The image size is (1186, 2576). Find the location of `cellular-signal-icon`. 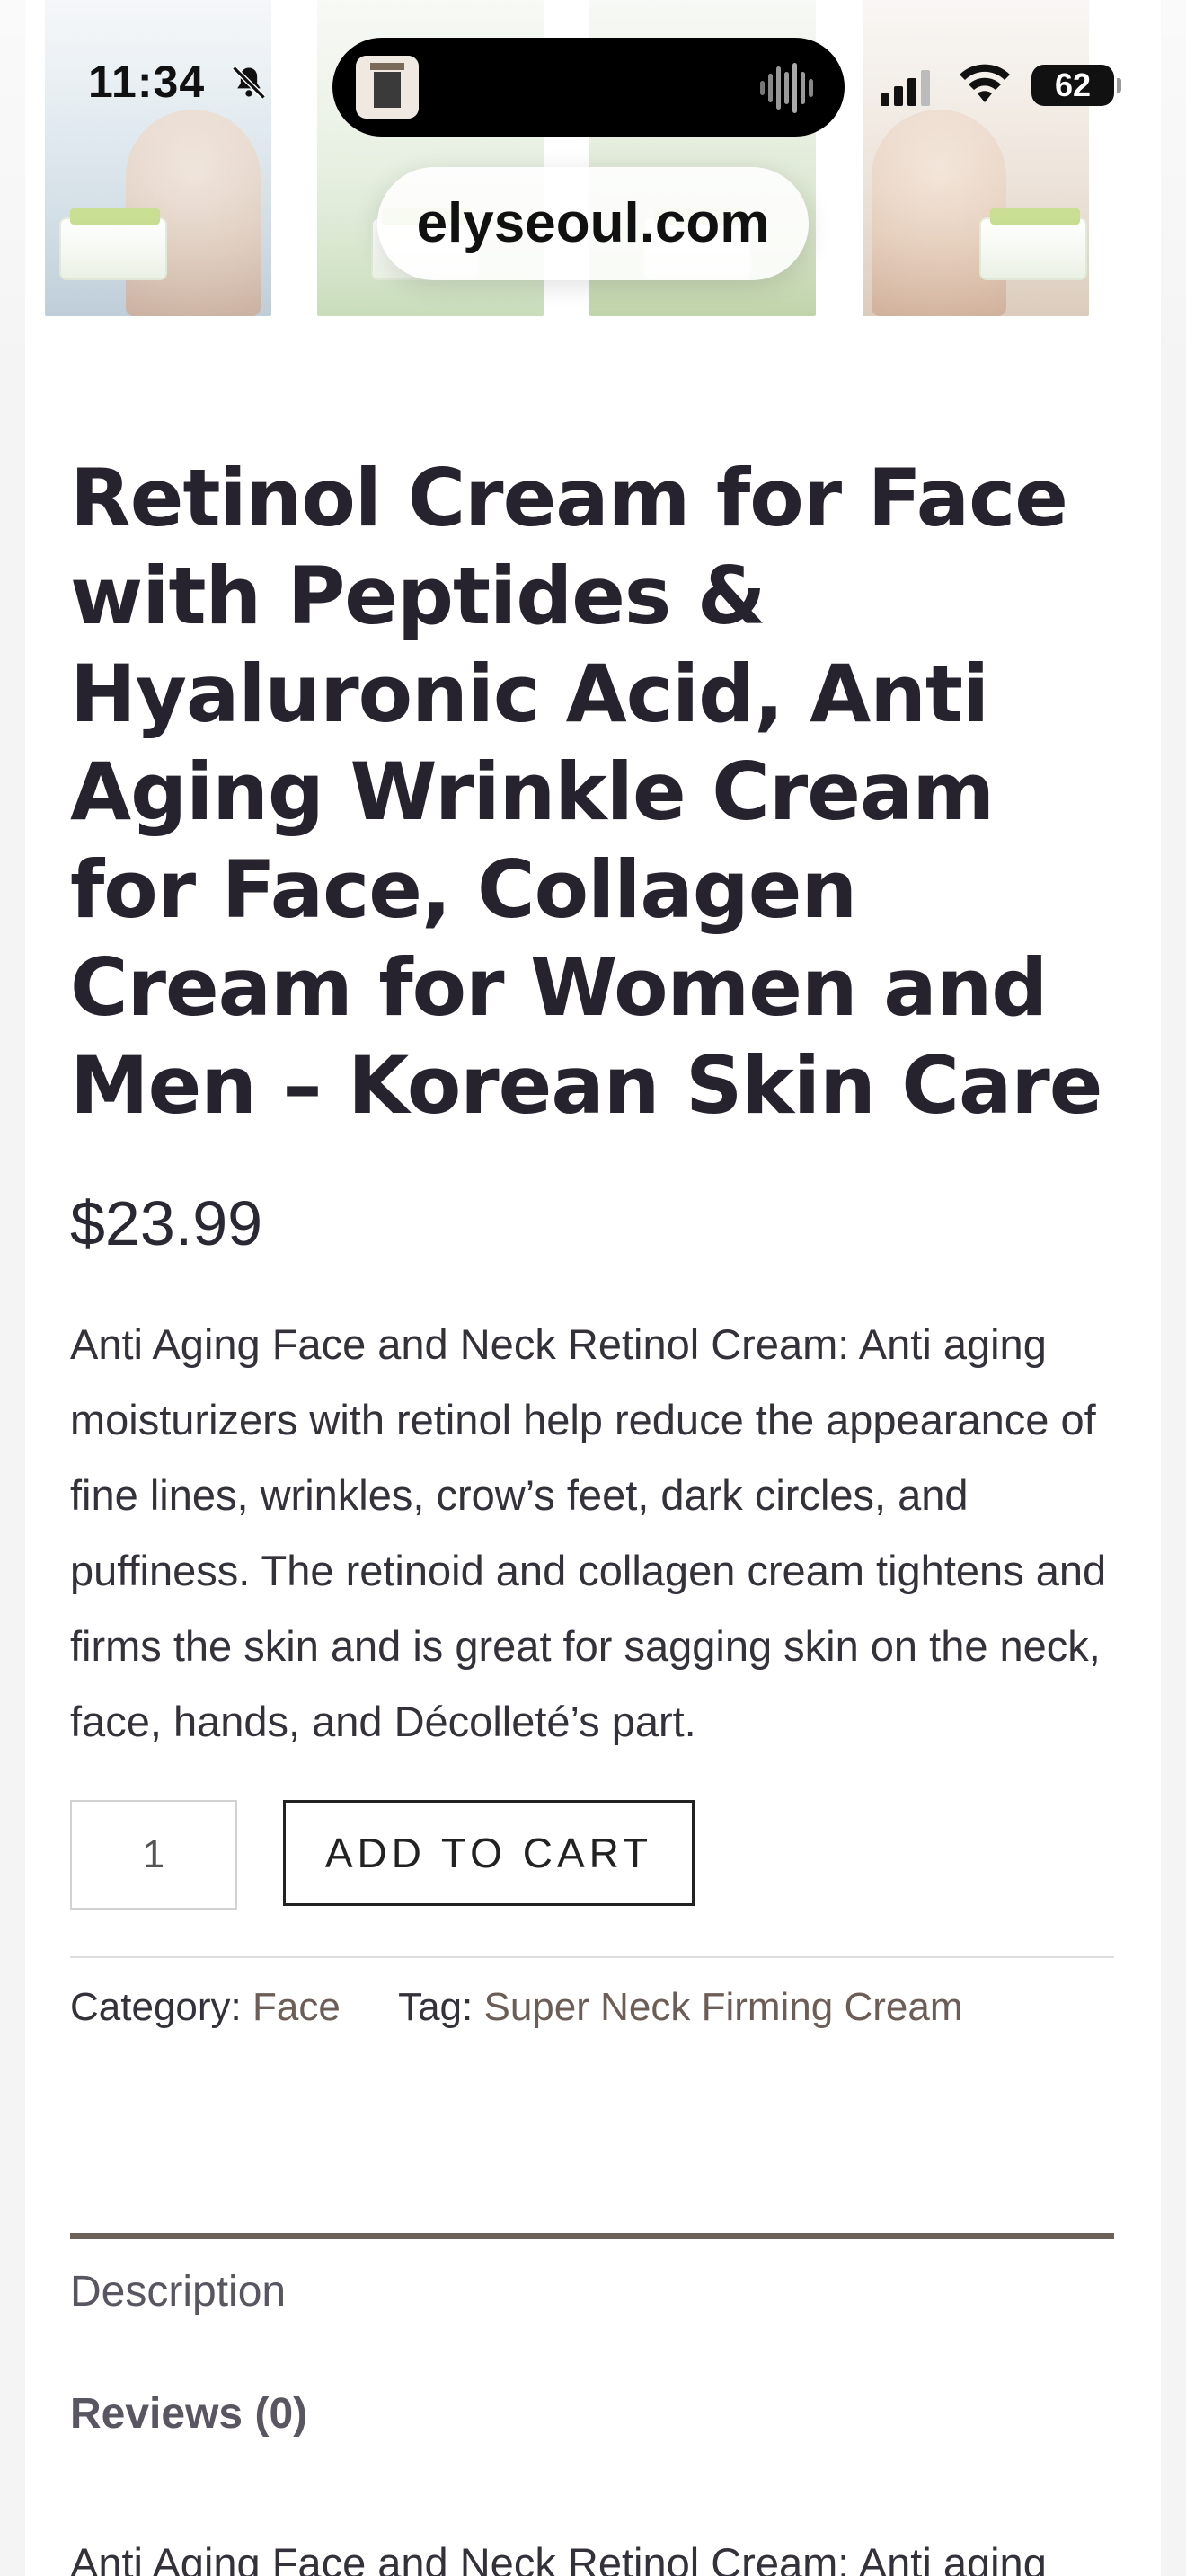

cellular-signal-icon is located at coordinates (905, 88).